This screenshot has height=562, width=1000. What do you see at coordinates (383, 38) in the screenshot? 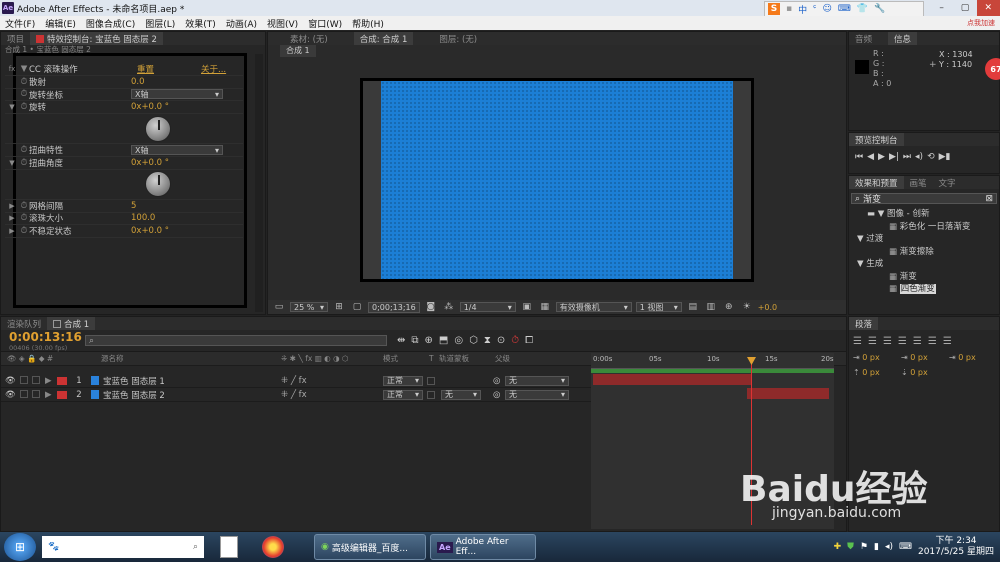
I see `tab-composition: 合成: 合成 1` at bounding box center [383, 38].